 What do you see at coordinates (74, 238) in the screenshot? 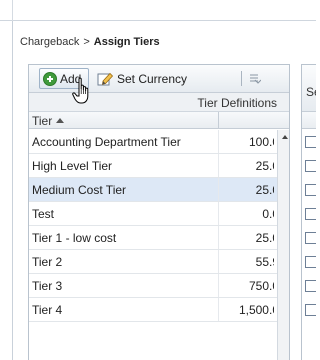
I see `tier-name-cell: Tier 1 - low cost` at bounding box center [74, 238].